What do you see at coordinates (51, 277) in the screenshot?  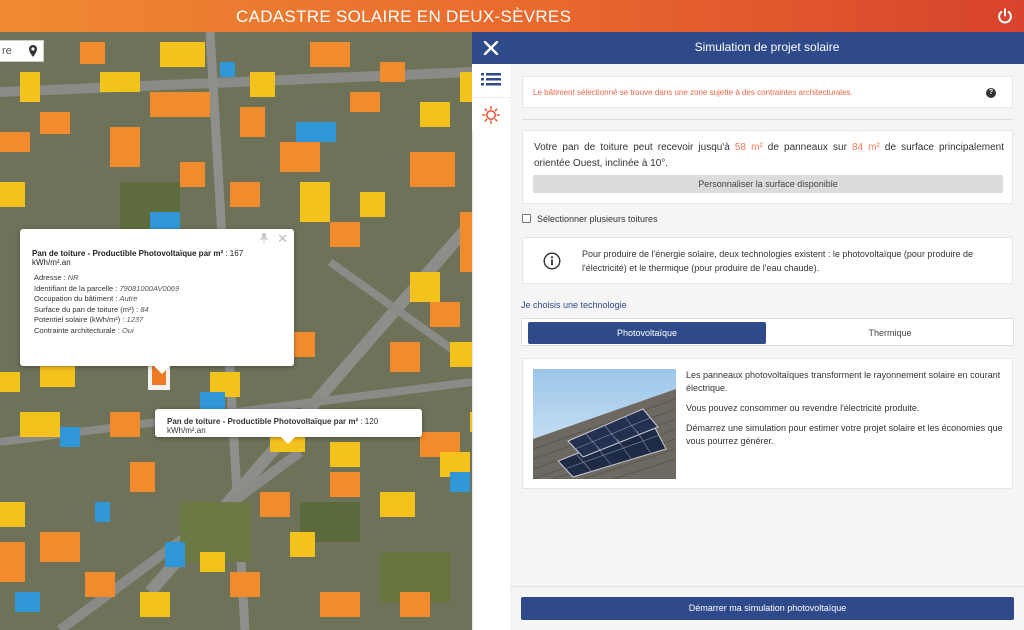 I see `popup-row-label: Adresse :` at bounding box center [51, 277].